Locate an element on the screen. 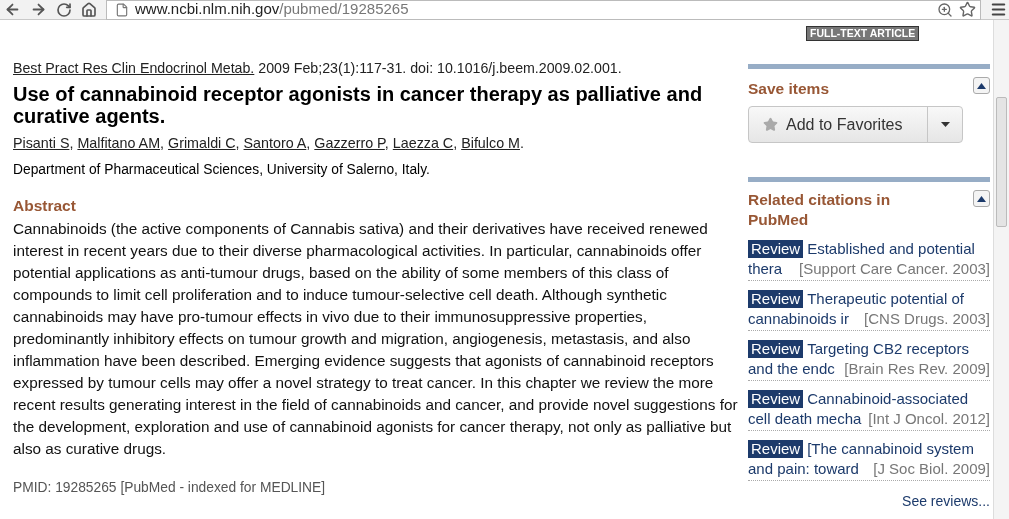 This screenshot has width=1009, height=519. journal-link: Best Pract Res Clin Endocrinol Metab. is located at coordinates (134, 68).